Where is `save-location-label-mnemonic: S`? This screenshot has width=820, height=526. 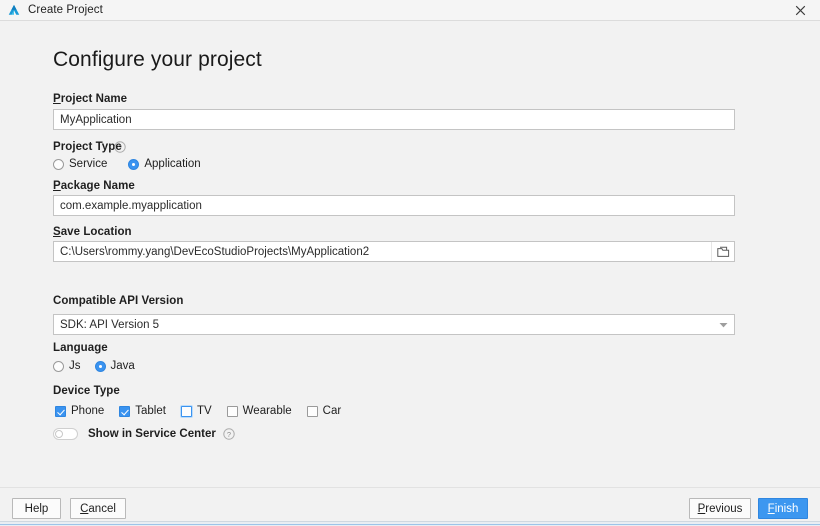
save-location-label-mnemonic: S is located at coordinates (57, 232).